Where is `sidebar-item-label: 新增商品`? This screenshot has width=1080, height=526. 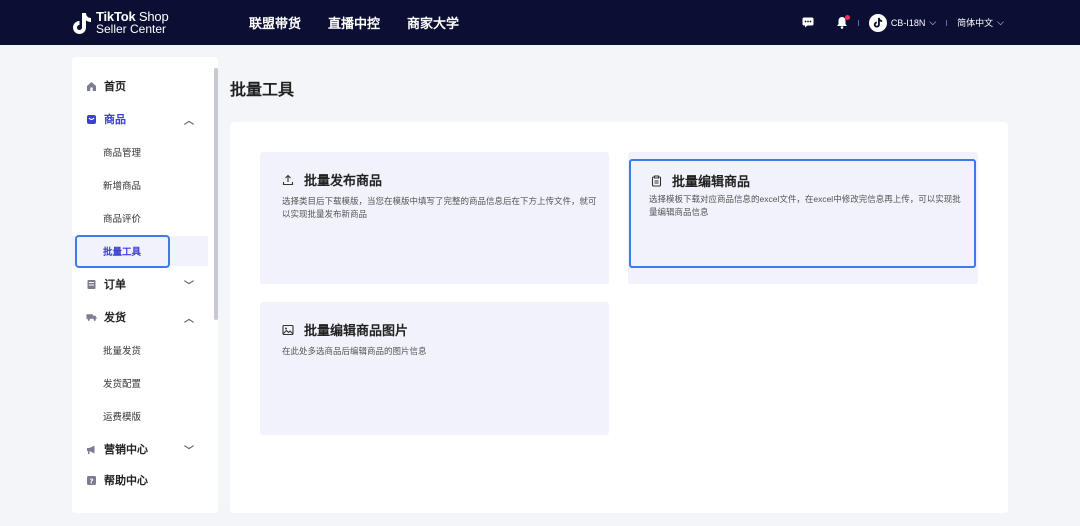
sidebar-item-label: 新增商品 is located at coordinates (122, 186).